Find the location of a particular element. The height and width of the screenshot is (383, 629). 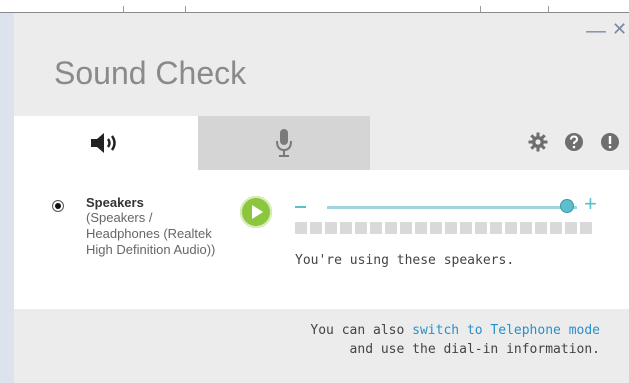

help-icon is located at coordinates (574, 142).